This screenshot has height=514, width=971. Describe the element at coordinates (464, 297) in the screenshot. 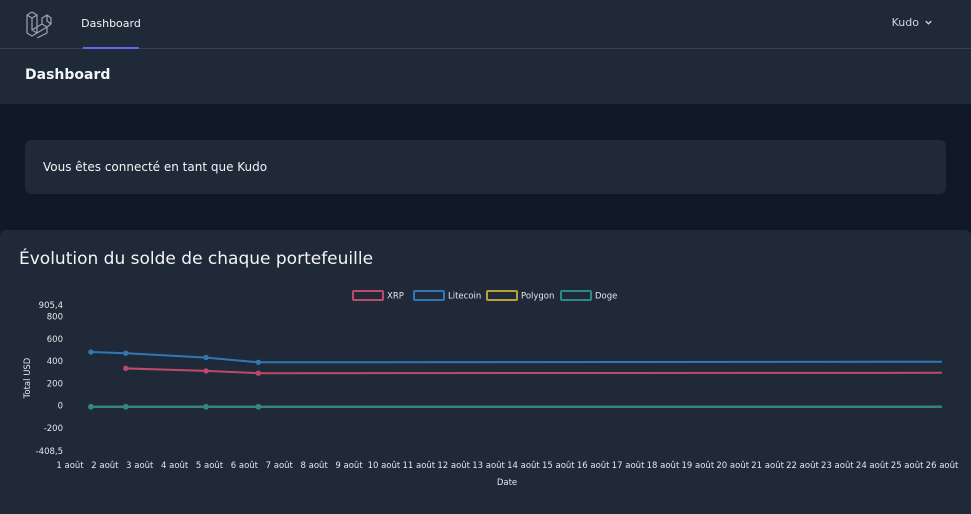

I see `legend-label: Litecoin` at that location.